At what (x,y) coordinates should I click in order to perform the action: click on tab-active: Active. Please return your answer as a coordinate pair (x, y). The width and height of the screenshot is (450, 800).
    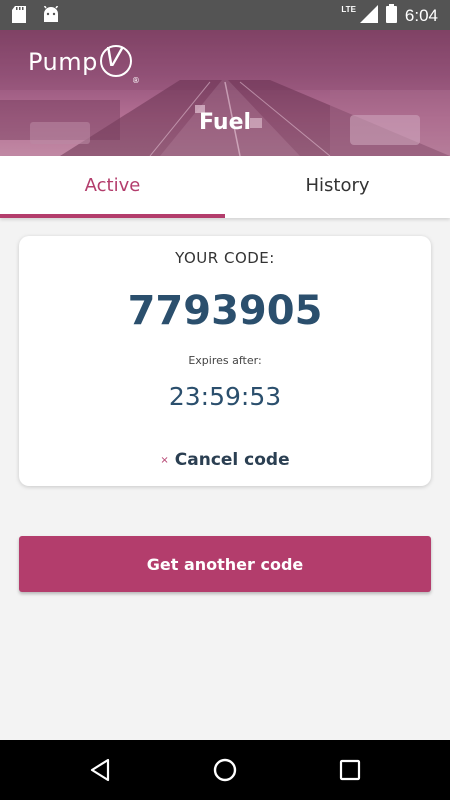
    Looking at the image, I should click on (112, 187).